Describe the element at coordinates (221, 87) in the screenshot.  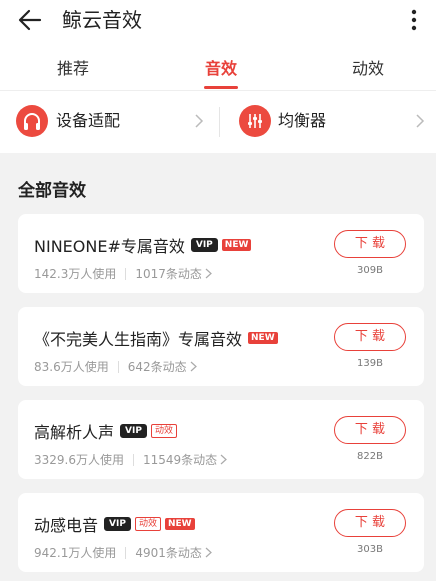
I see `active-tab-indicator` at that location.